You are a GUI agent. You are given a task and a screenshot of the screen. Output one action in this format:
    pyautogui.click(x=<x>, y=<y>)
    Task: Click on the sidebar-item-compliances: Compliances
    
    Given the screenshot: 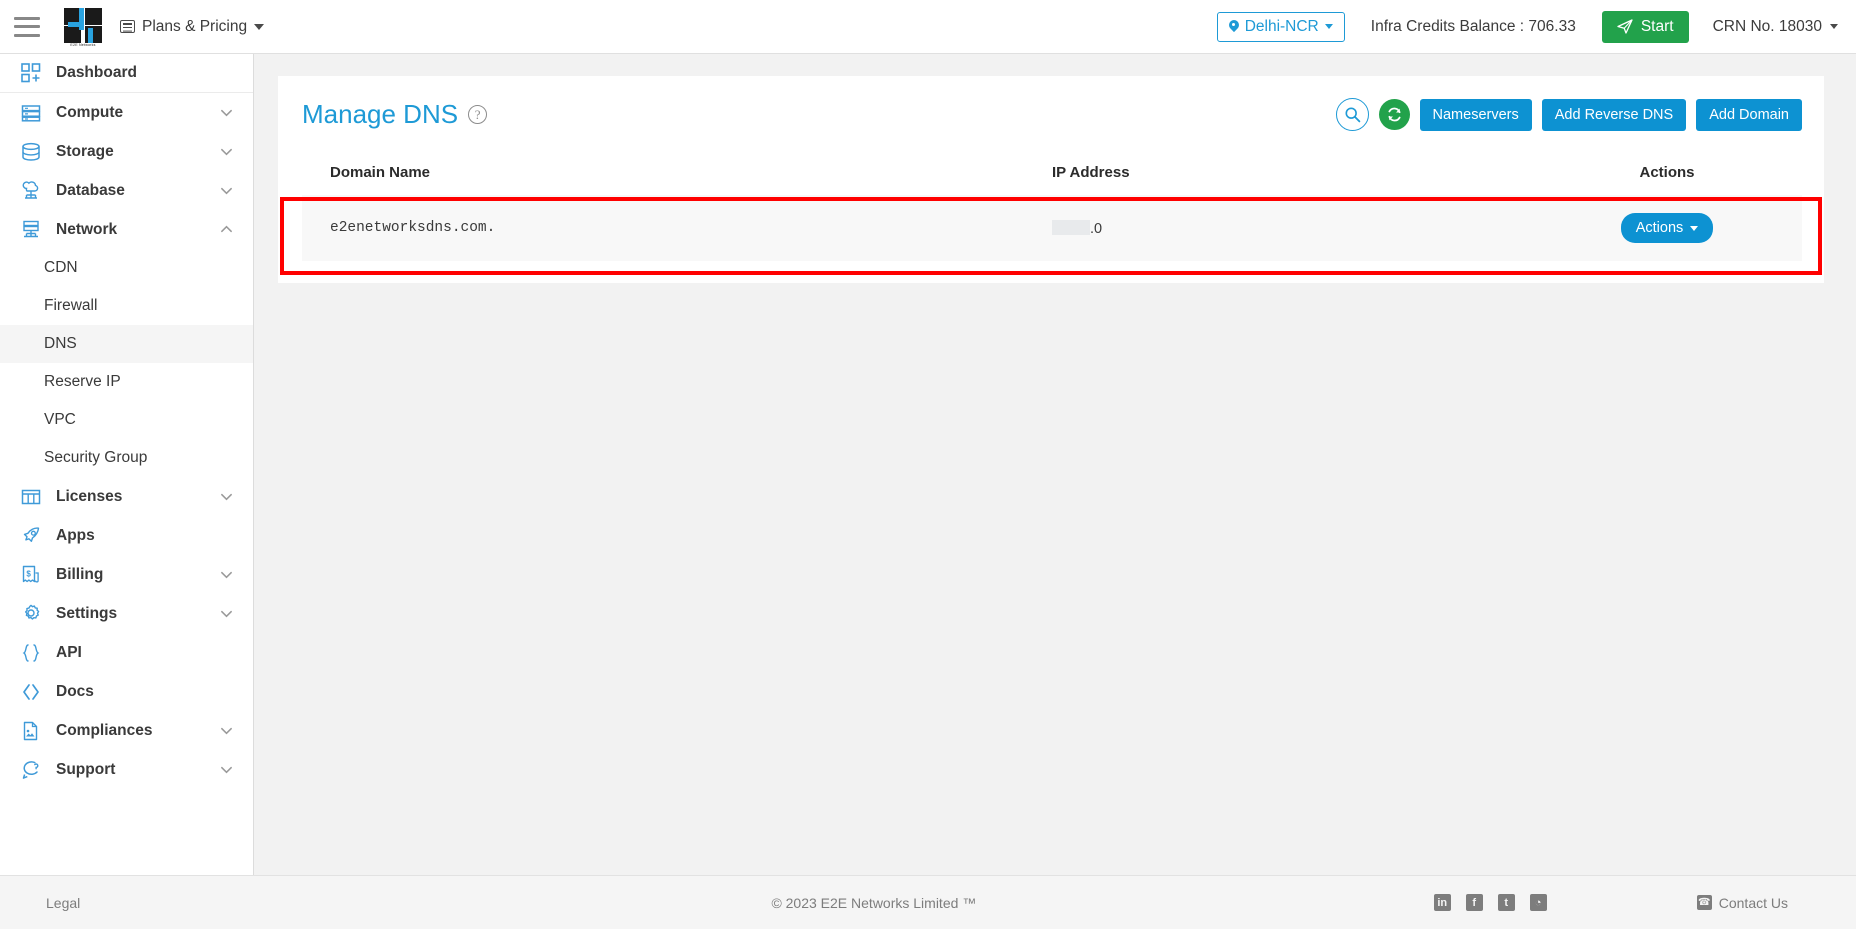 What is the action you would take?
    pyautogui.click(x=126, y=730)
    